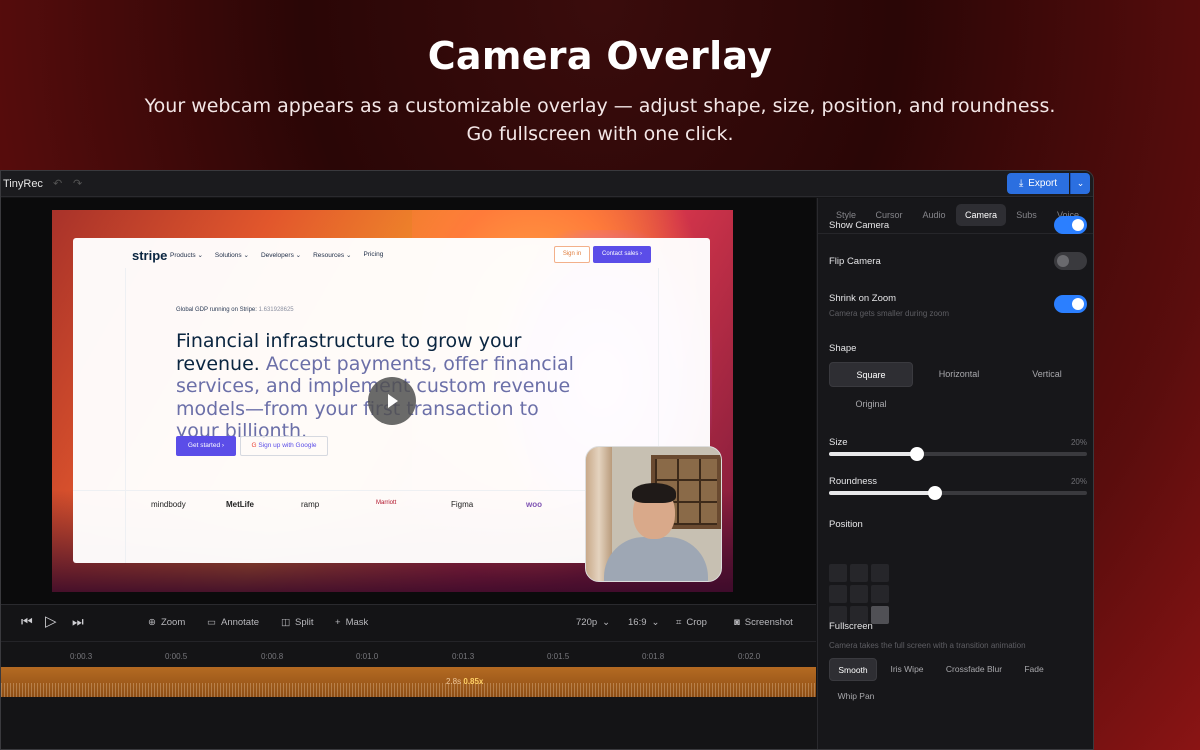 The height and width of the screenshot is (750, 1200). Describe the element at coordinates (1070, 225) in the screenshot. I see `show-camera-toggle` at that location.